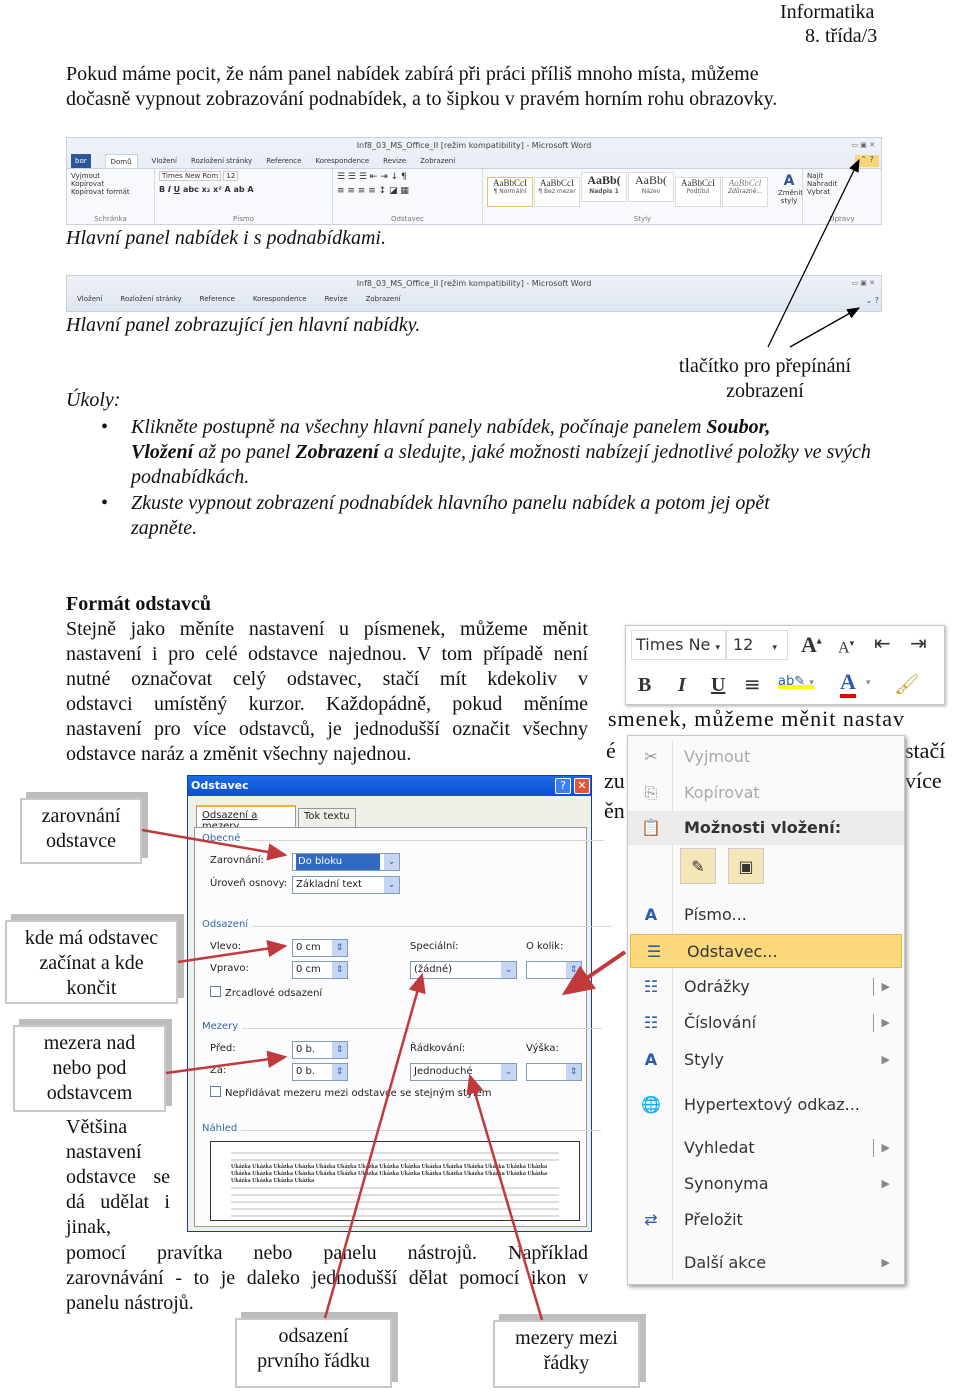 This screenshot has width=960, height=1394. Describe the element at coordinates (505, 1197) in the screenshot. I see `arrow-line-spacing` at that location.